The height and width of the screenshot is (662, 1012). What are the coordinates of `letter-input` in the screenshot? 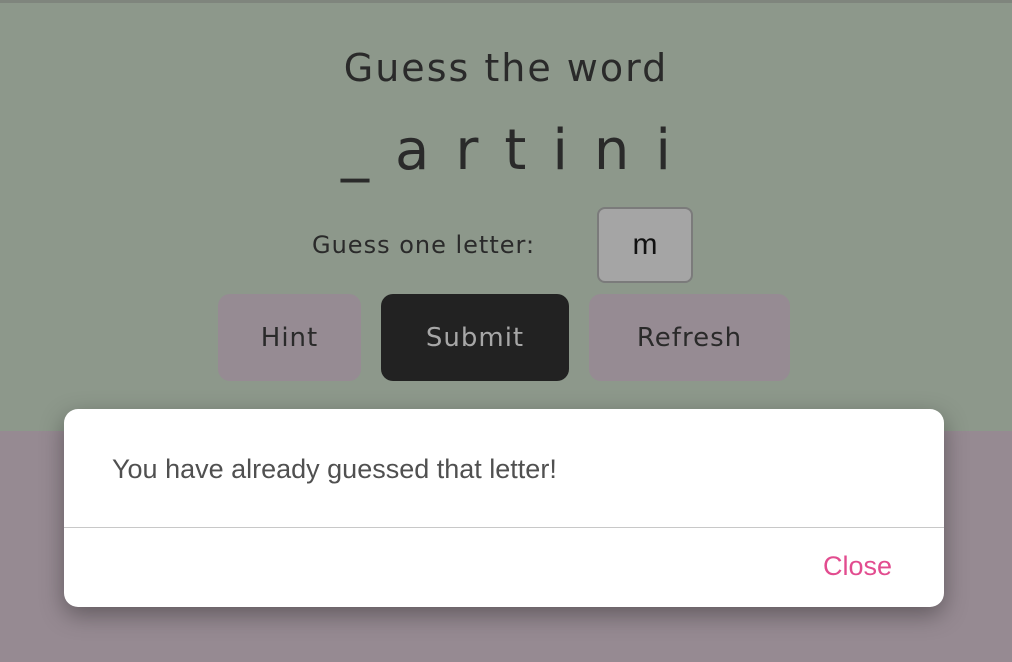 It's located at (645, 245).